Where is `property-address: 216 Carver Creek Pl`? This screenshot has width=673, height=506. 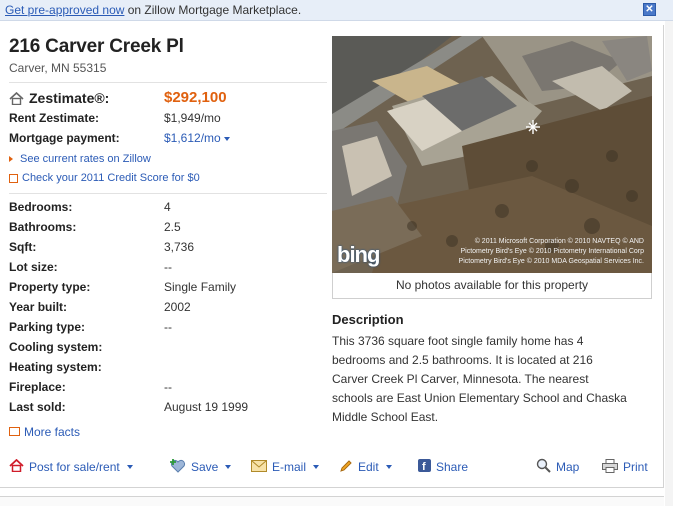
property-address: 216 Carver Creek Pl is located at coordinates (96, 46).